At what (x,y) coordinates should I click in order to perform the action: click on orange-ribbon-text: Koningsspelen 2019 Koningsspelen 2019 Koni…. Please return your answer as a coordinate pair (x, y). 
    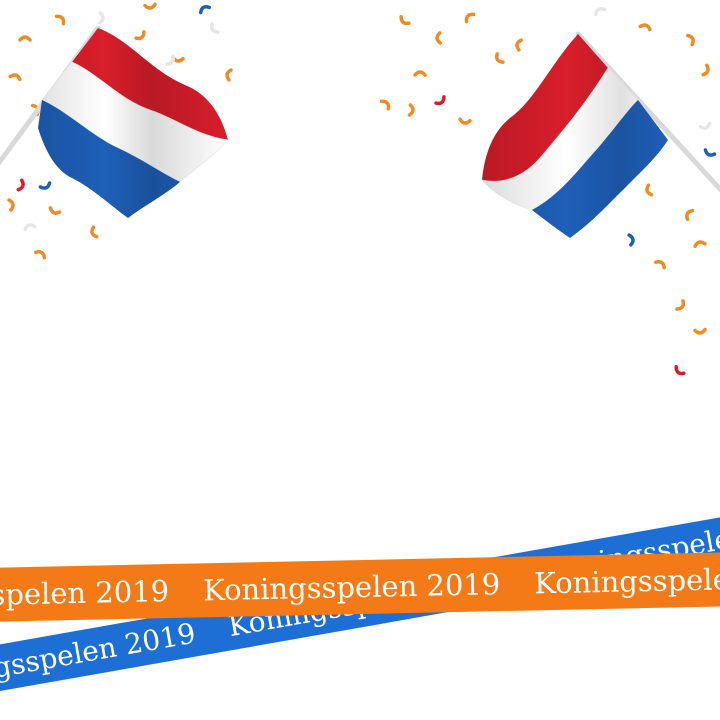
    Looking at the image, I should click on (360, 587).